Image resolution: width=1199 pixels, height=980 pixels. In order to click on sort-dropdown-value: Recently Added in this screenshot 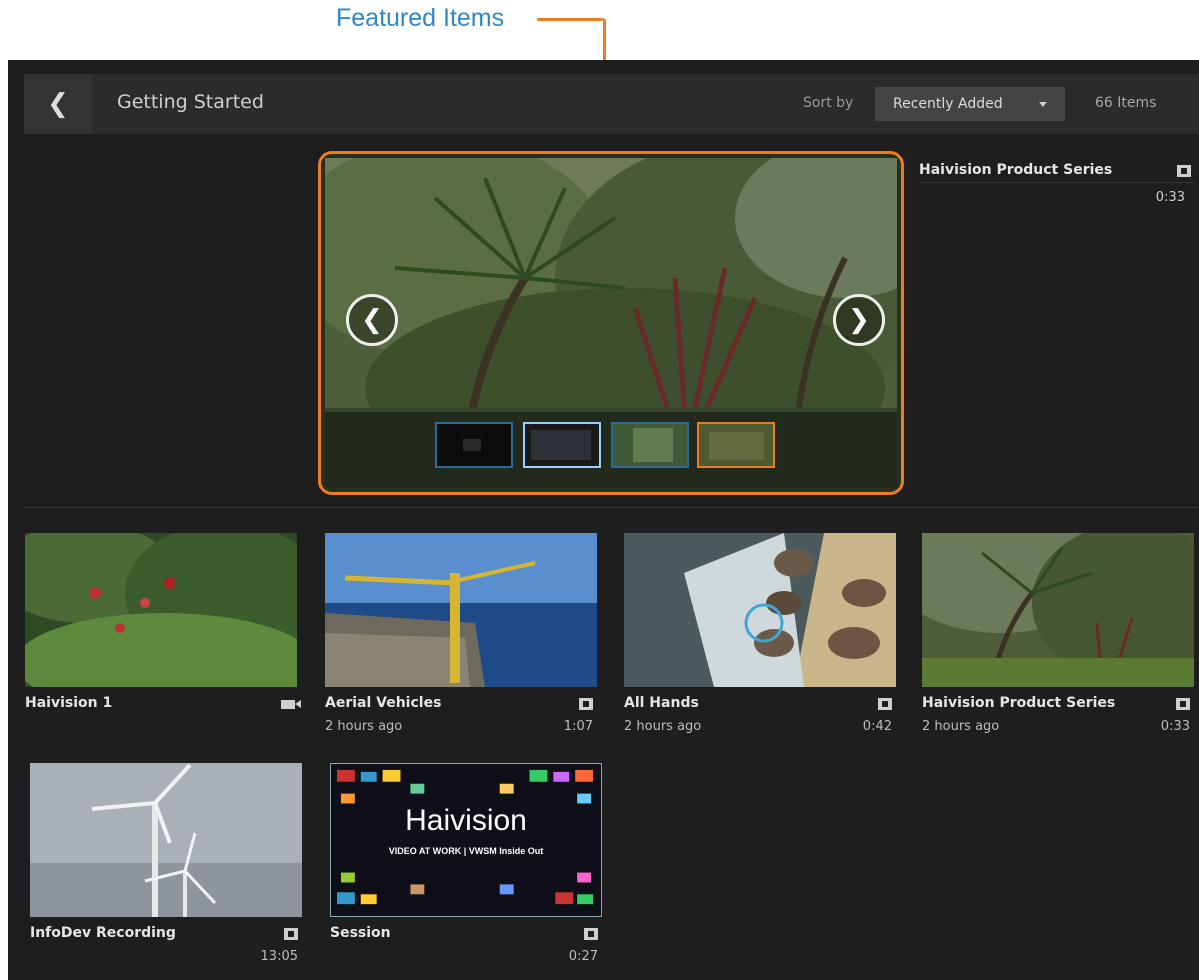, I will do `click(948, 104)`.